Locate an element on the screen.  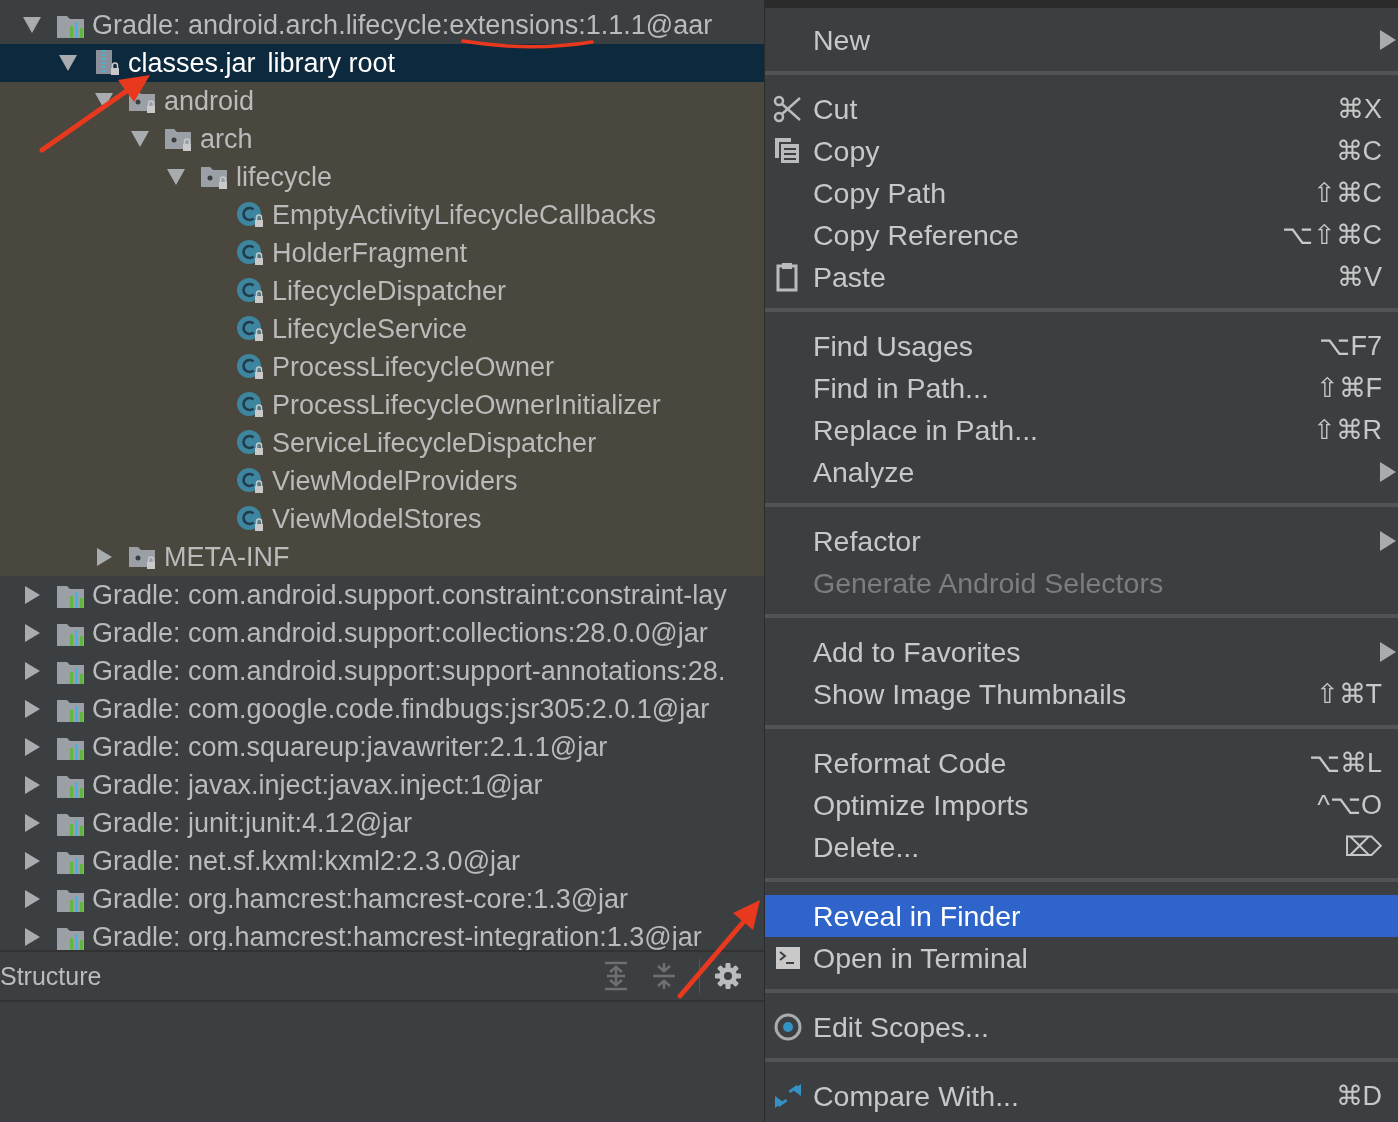
tree-row: Gradle: com.android.support:collections:28.0.0@jar is located at coordinates (382, 633).